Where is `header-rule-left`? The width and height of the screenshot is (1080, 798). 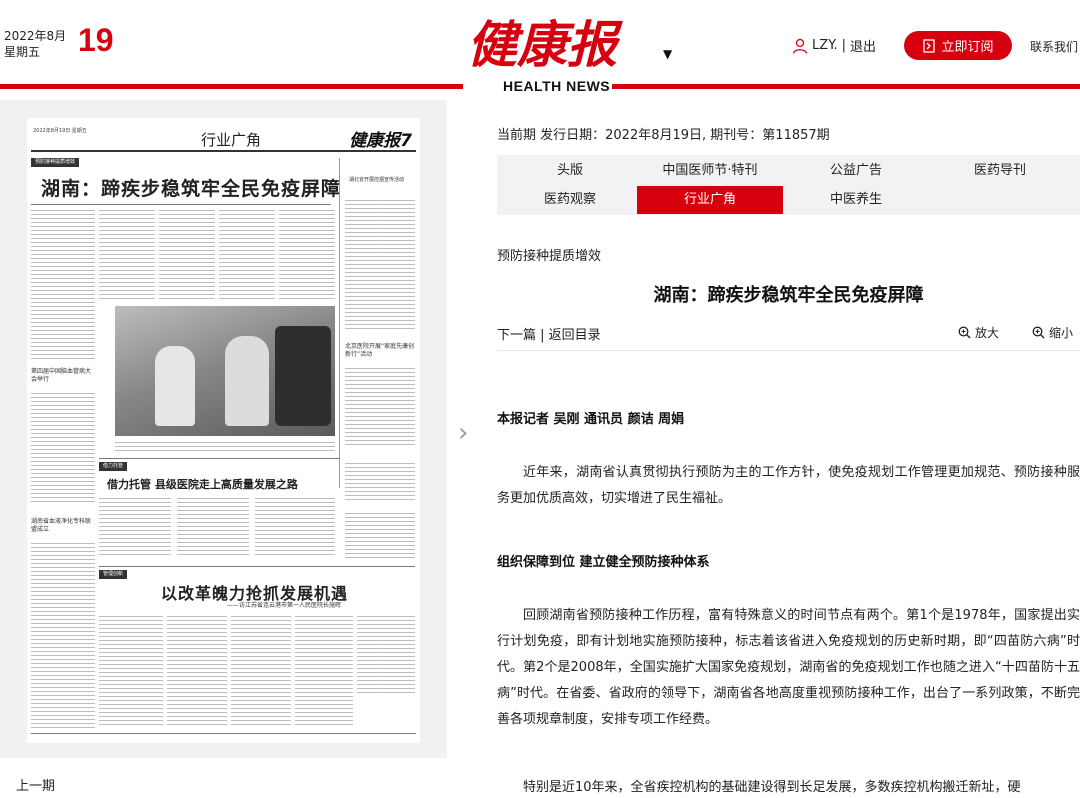
header-rule-left is located at coordinates (231, 86).